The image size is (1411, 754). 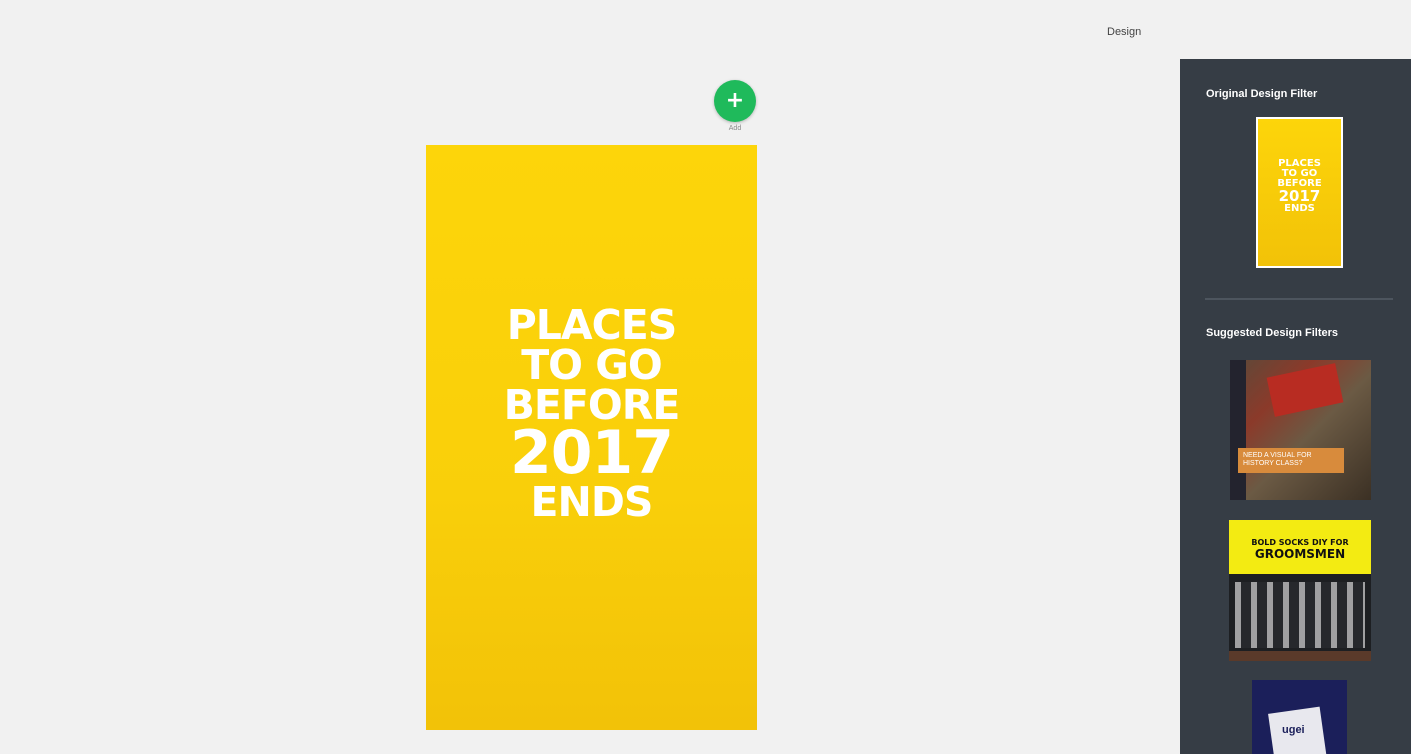 What do you see at coordinates (1291, 460) in the screenshot?
I see `filter-caption: NEED A VISUAL FOR HISTORY CLASS?` at bounding box center [1291, 460].